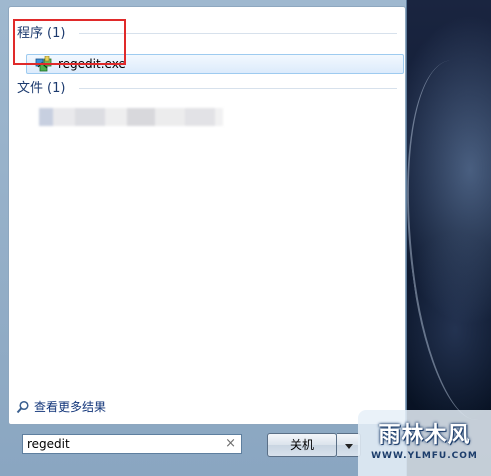 This screenshot has width=491, height=476. I want to click on result-item-blurred-file, so click(123, 117).